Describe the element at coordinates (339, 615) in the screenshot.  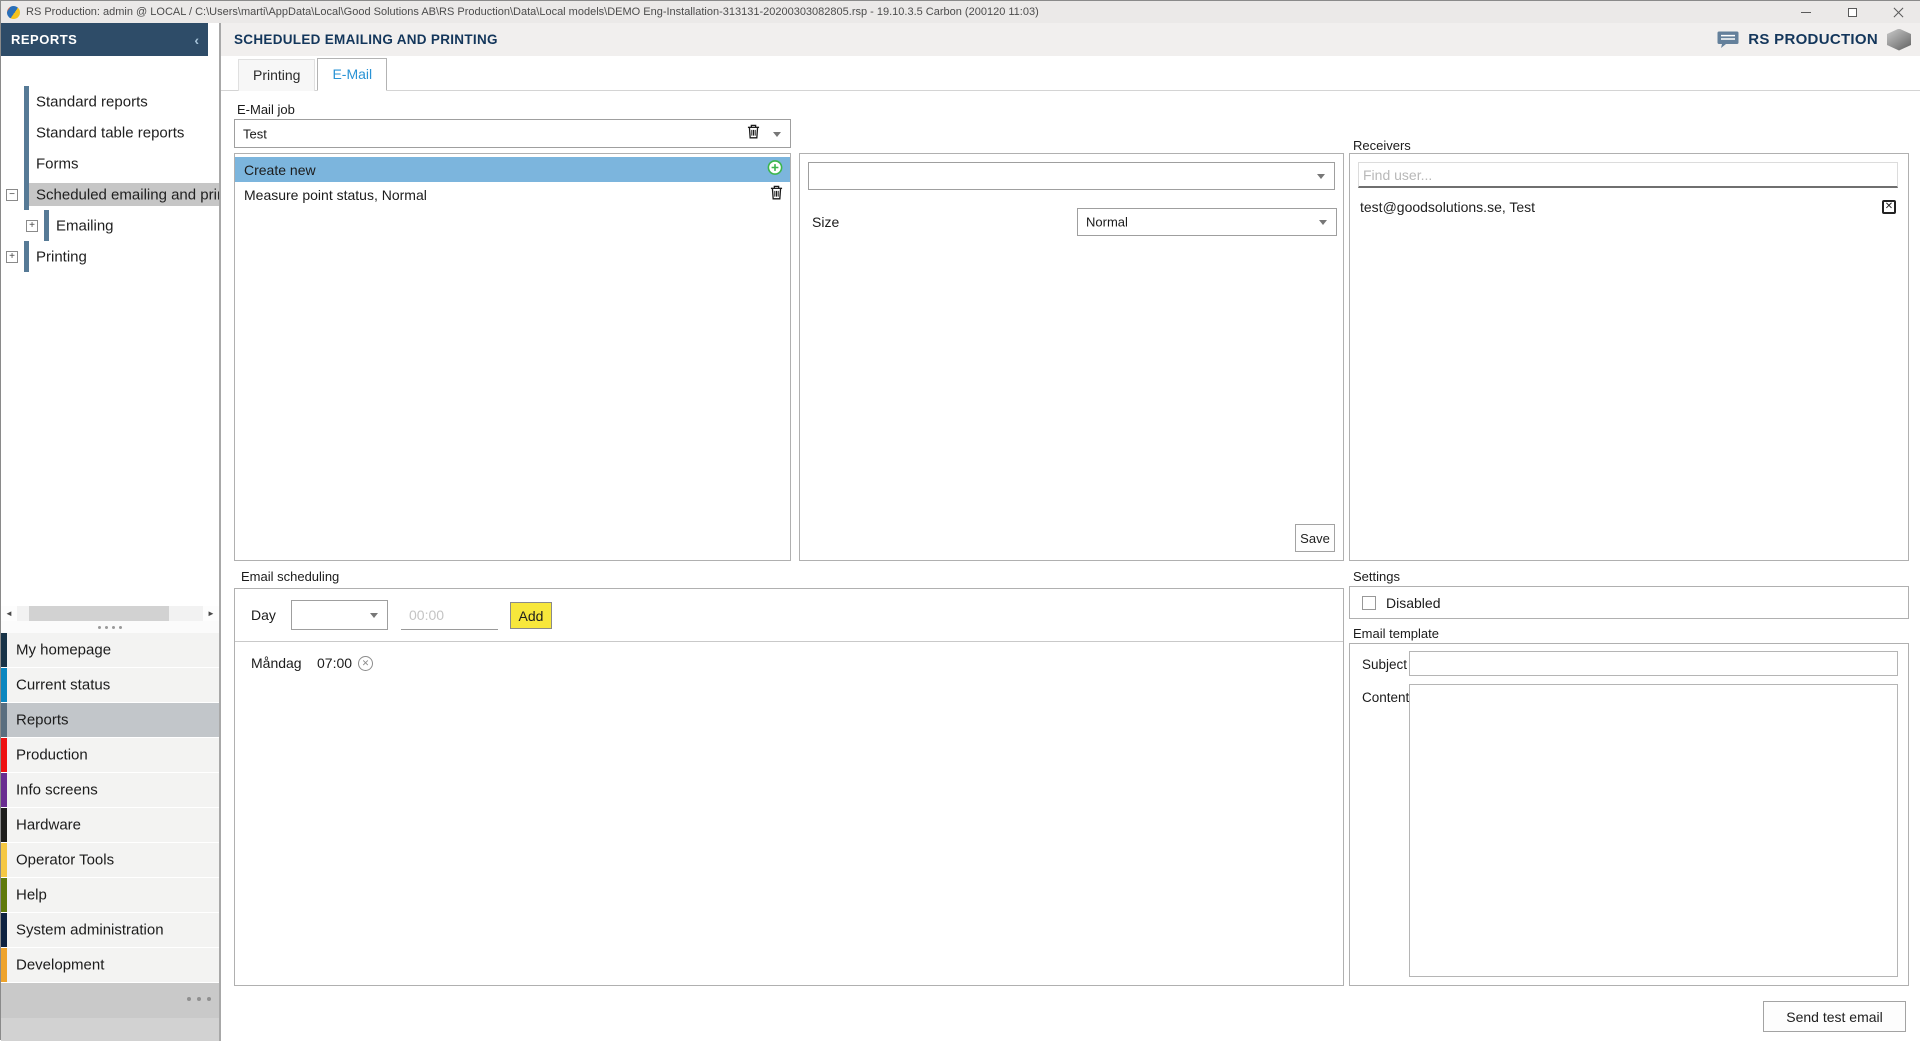
I see `day-combobox` at that location.